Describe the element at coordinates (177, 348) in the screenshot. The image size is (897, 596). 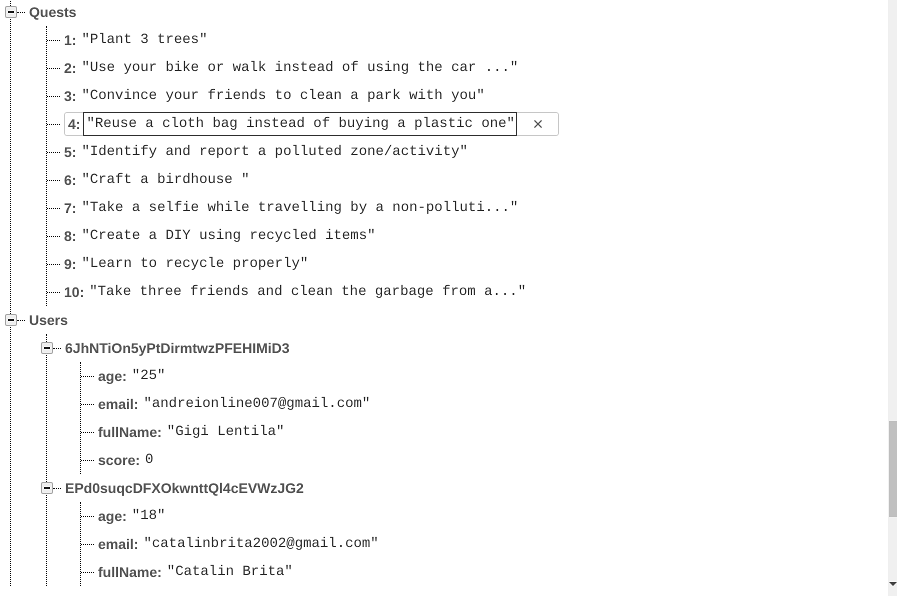
I see `node-key: 6JhNTiOn5yPtDirmtwzPFEHIMiD3` at that location.